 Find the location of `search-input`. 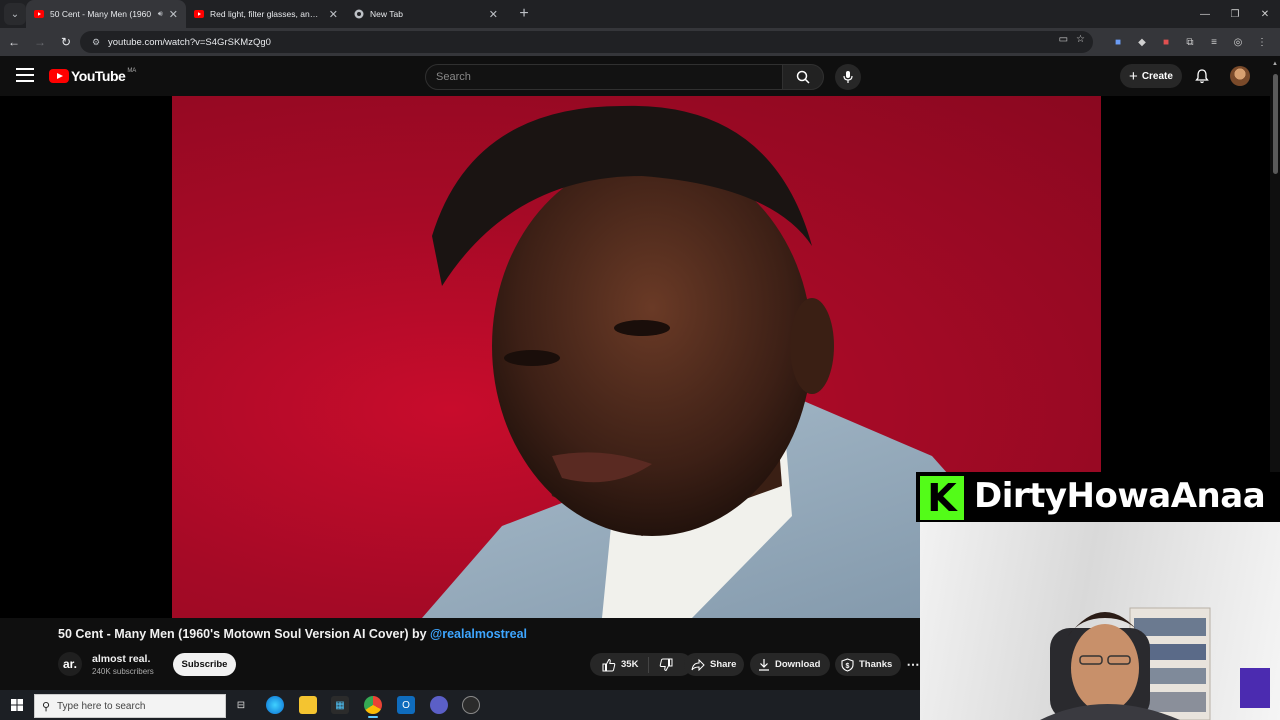

search-input is located at coordinates (604, 77).